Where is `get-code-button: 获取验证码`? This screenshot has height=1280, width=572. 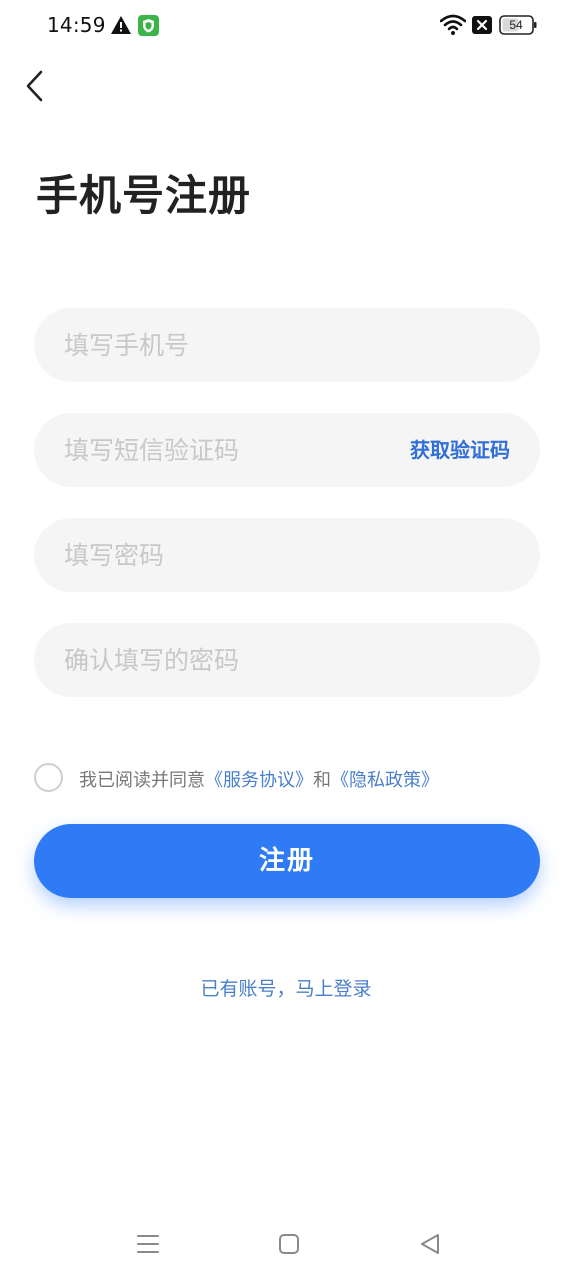 get-code-button: 获取验证码 is located at coordinates (460, 450).